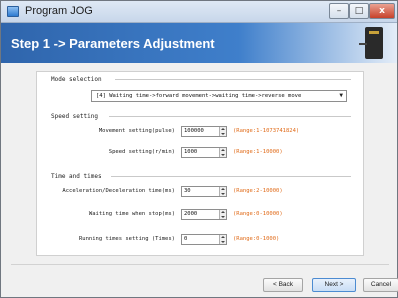 Image resolution: width=398 pixels, height=298 pixels. I want to click on maximize-button: □, so click(359, 11).